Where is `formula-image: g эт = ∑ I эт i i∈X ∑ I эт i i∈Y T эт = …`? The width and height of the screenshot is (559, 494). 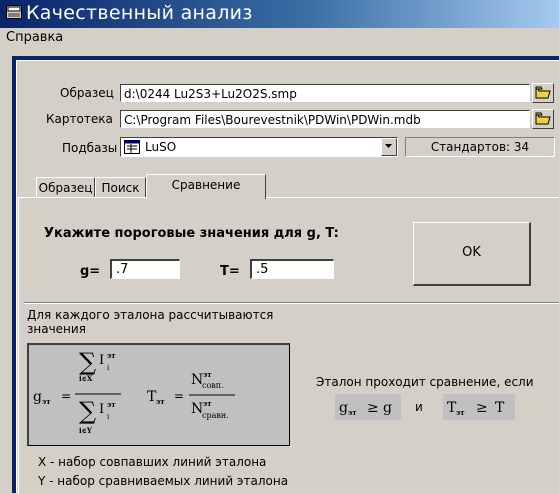
formula-image: g эт = ∑ I эт i i∈X ∑ I эт i i∈Y T эт = … is located at coordinates (158, 394).